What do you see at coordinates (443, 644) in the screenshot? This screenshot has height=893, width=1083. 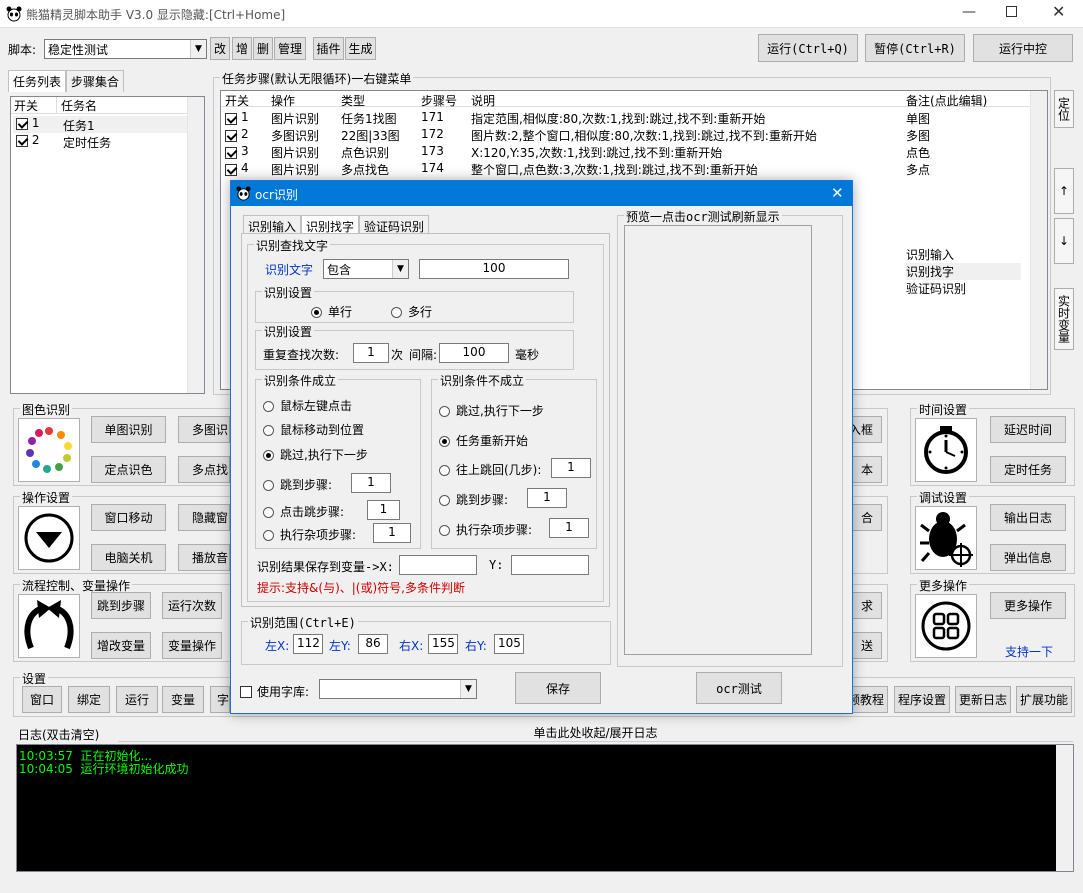 I see `right-x-input: 155` at bounding box center [443, 644].